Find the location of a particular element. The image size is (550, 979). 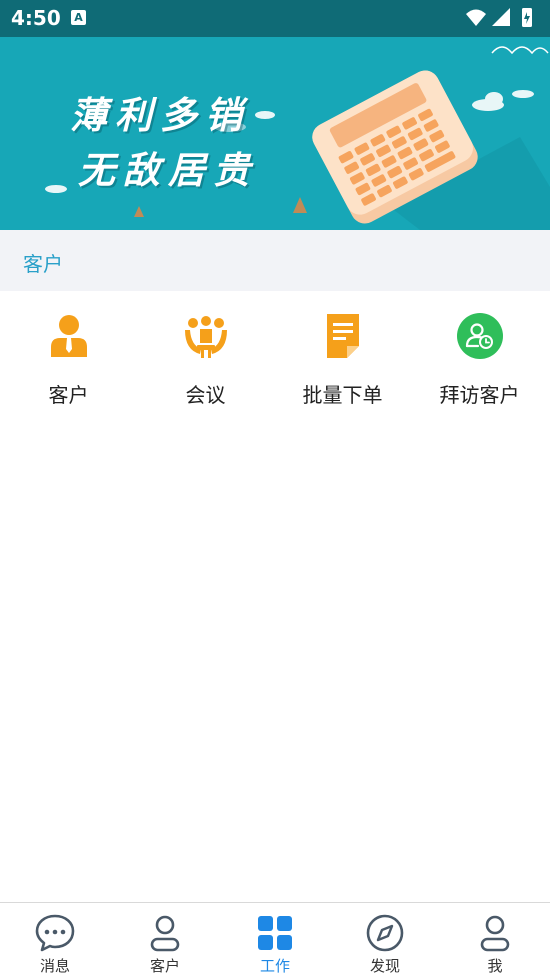

tab-label: 发现 is located at coordinates (384, 966).